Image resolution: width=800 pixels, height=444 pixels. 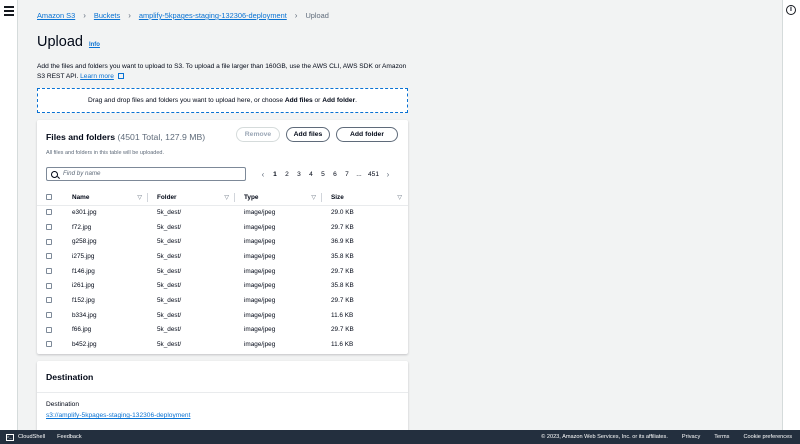 What do you see at coordinates (56, 15) in the screenshot?
I see `breadcrumb-amazon-s3: Amazon S3` at bounding box center [56, 15].